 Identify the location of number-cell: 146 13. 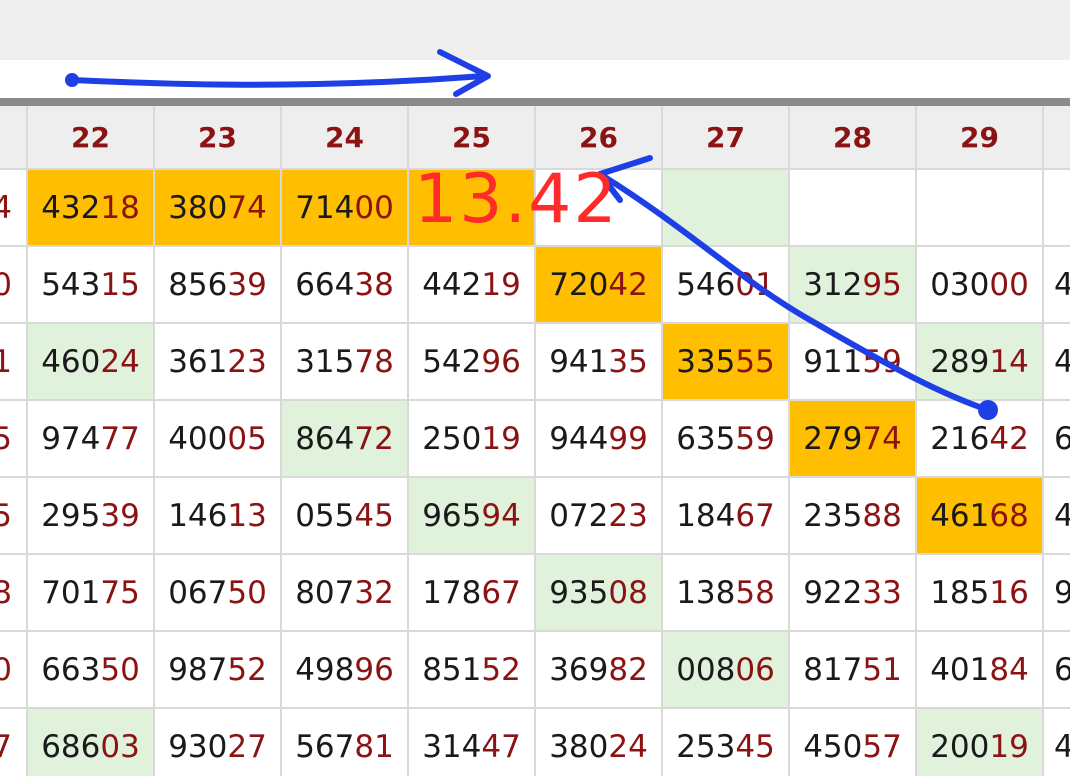
(218, 516).